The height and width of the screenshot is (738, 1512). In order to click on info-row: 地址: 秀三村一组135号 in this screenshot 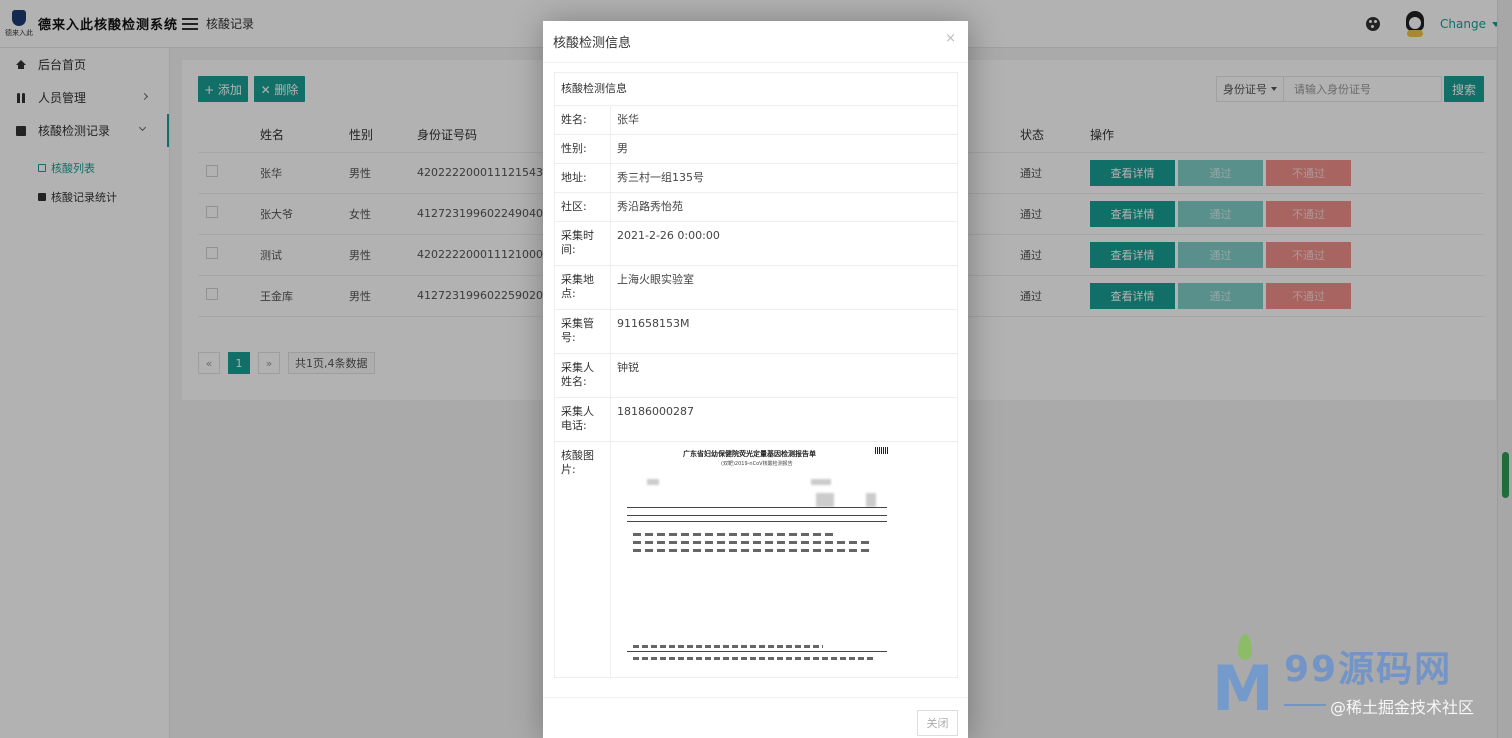, I will do `click(756, 178)`.